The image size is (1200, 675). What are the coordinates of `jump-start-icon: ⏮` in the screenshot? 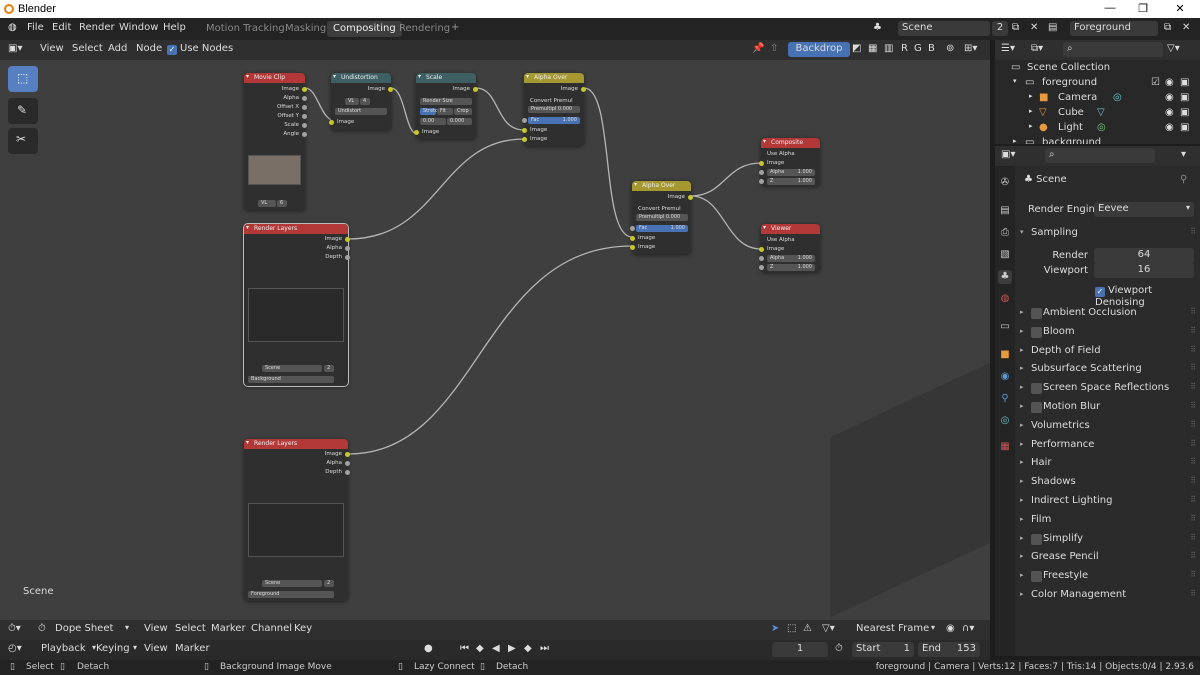 It's located at (464, 648).